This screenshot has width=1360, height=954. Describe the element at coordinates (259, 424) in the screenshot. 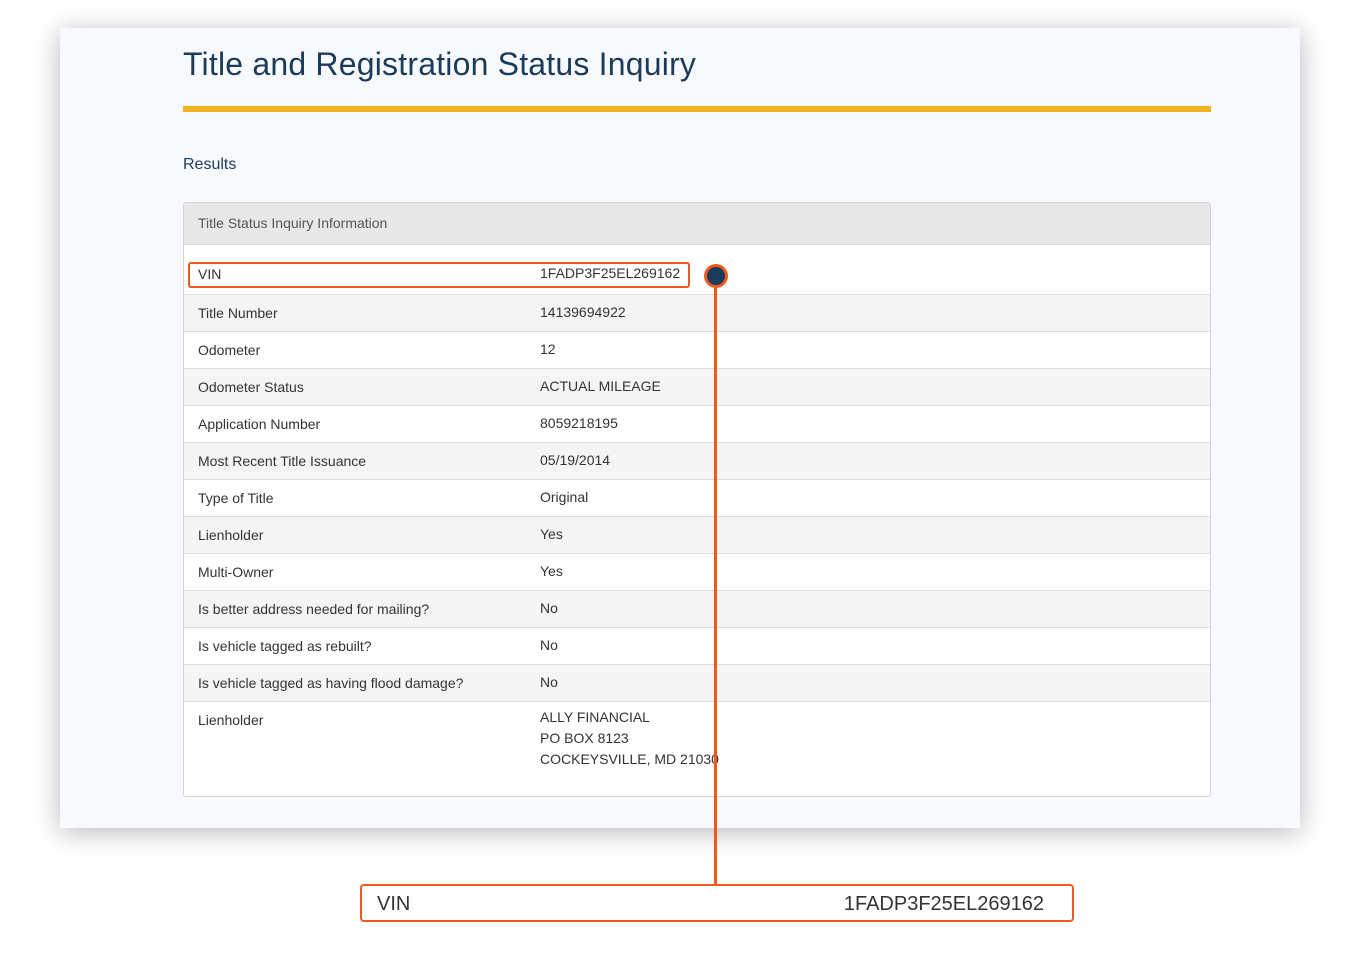

I see `row-label: Application Number` at that location.